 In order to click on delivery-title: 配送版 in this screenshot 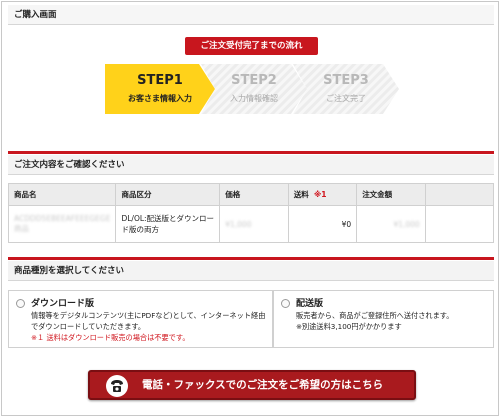, I will do `click(310, 304)`.